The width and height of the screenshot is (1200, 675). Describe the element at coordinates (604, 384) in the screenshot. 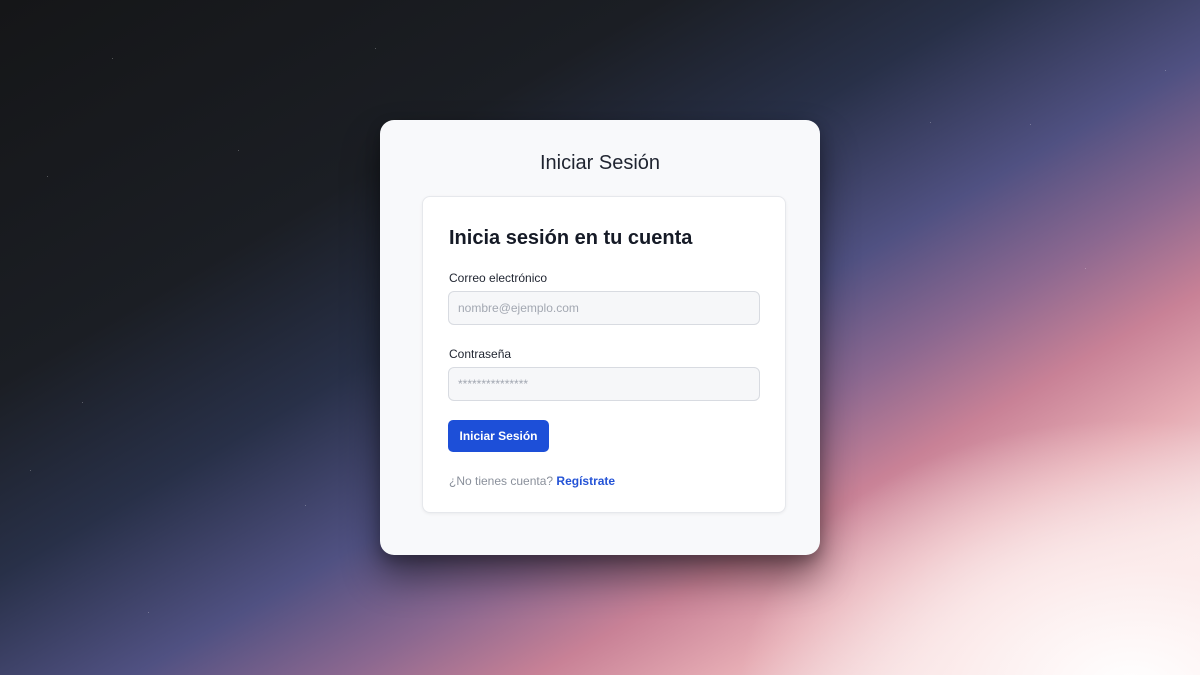

I see `password-field` at that location.